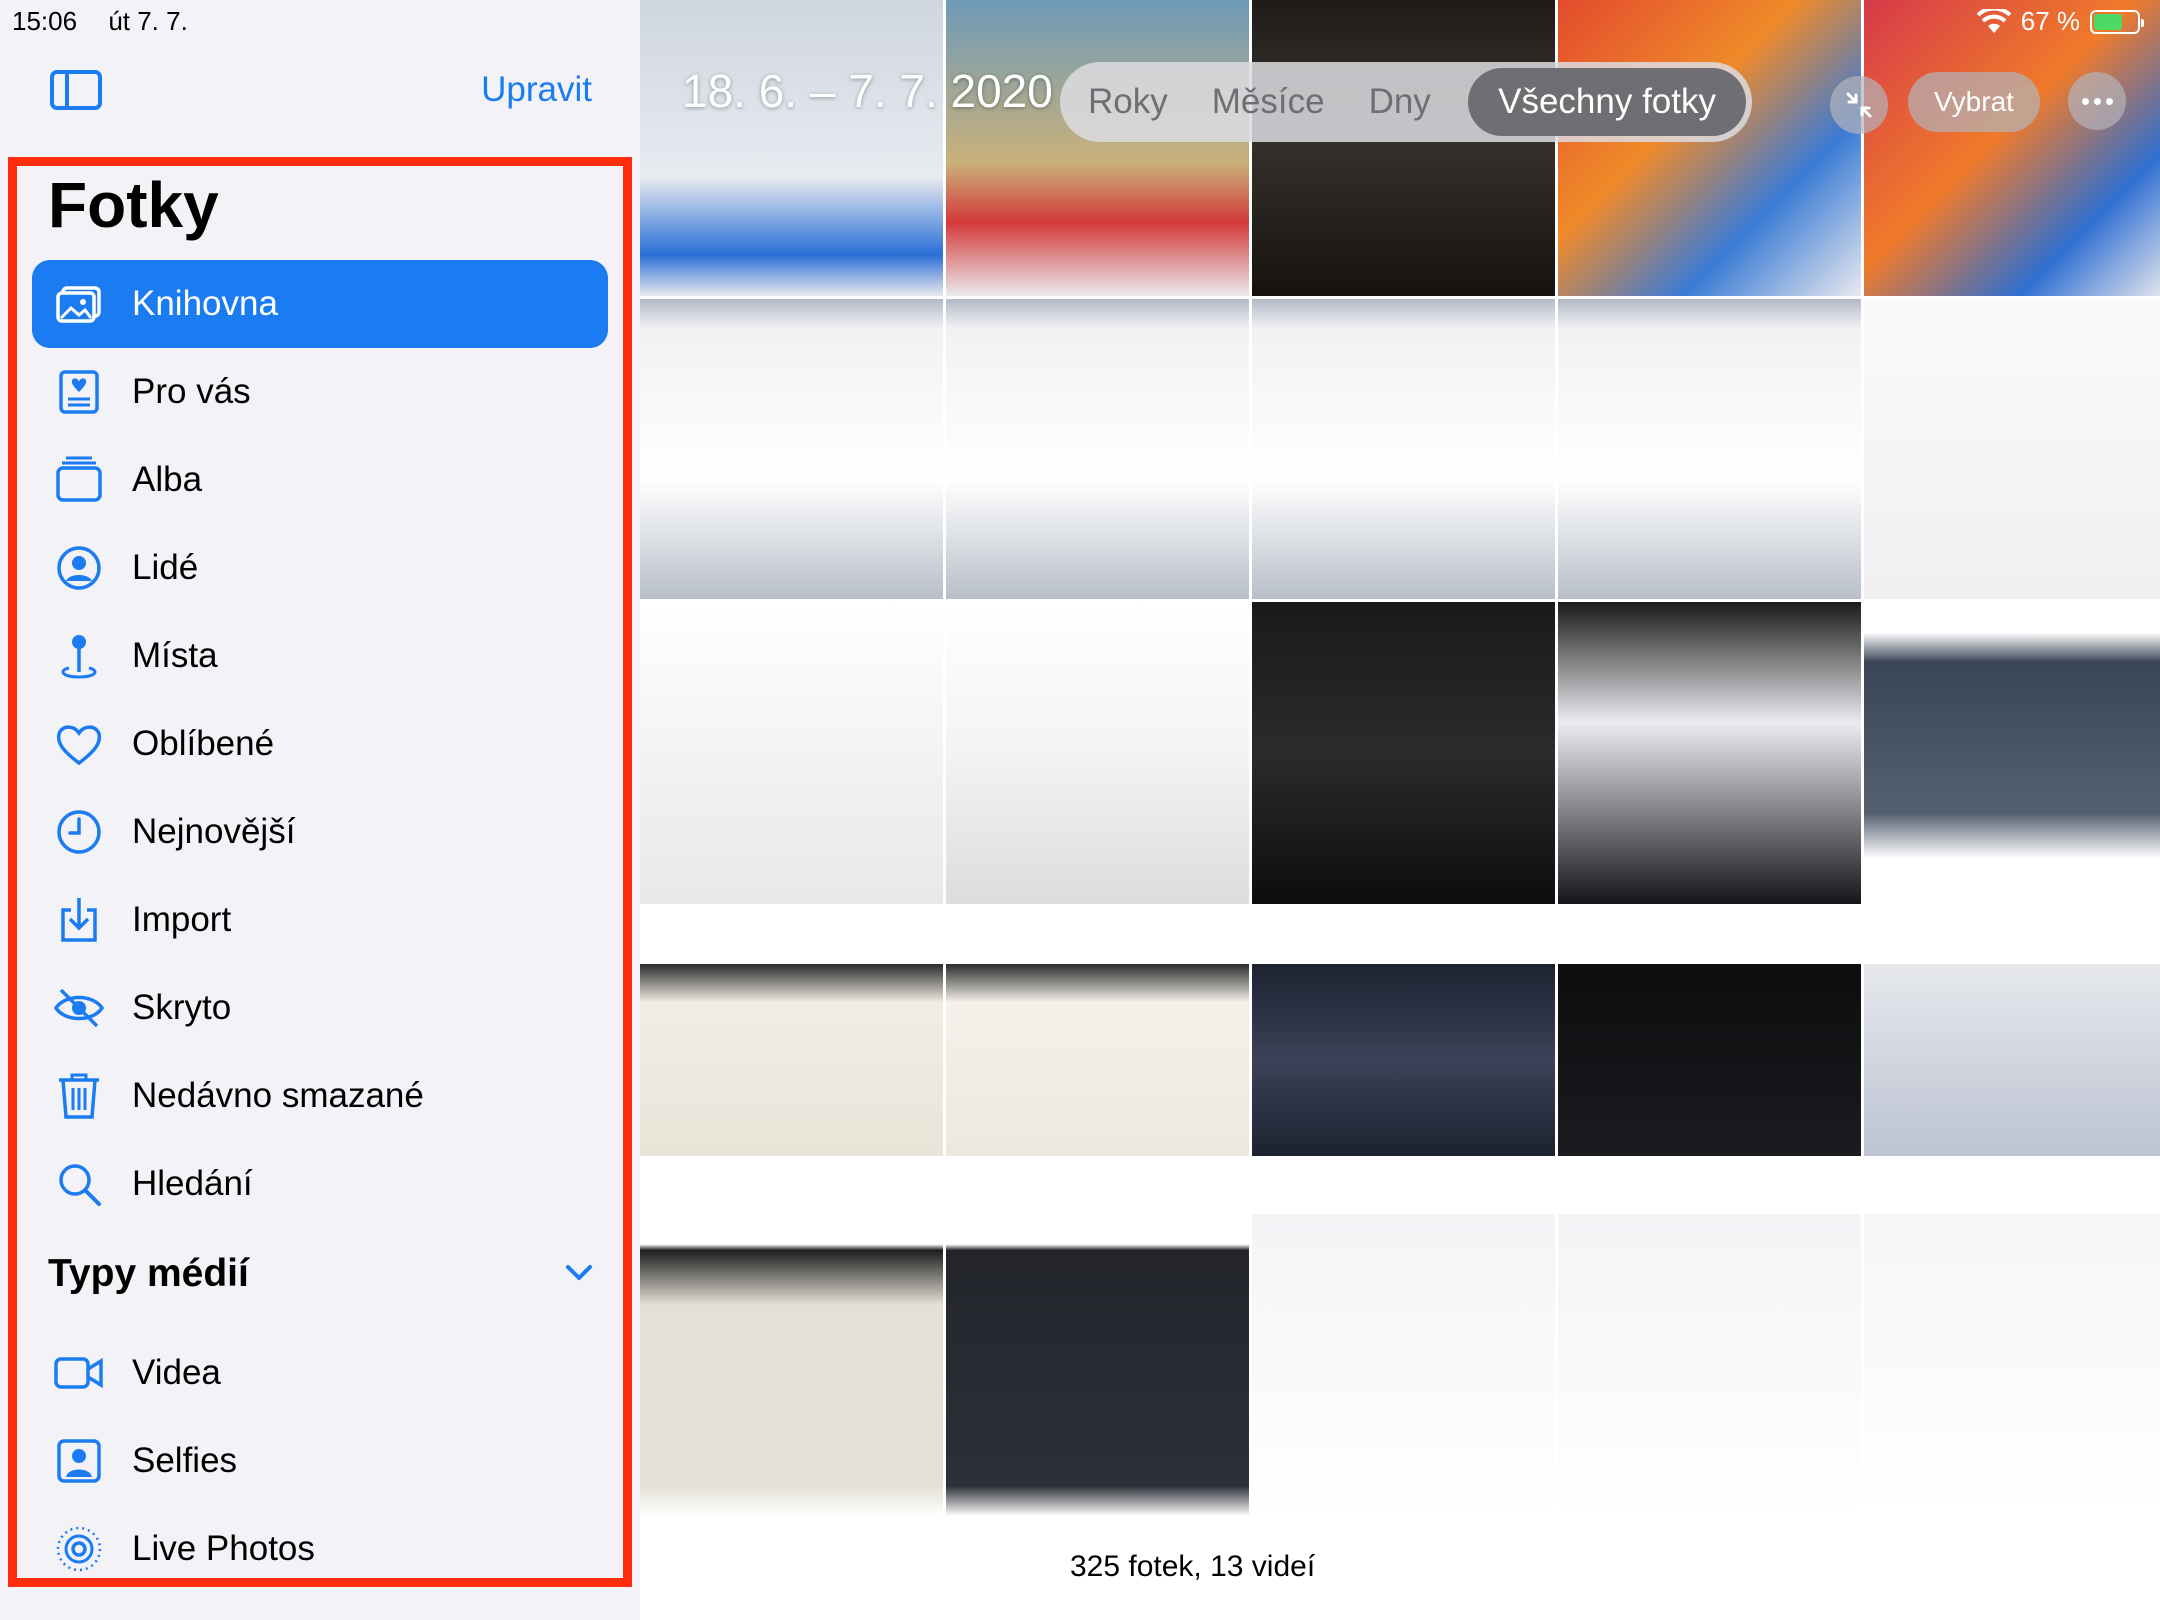  I want to click on sidebar-item-live-photos: Live Photos, so click(320, 1549).